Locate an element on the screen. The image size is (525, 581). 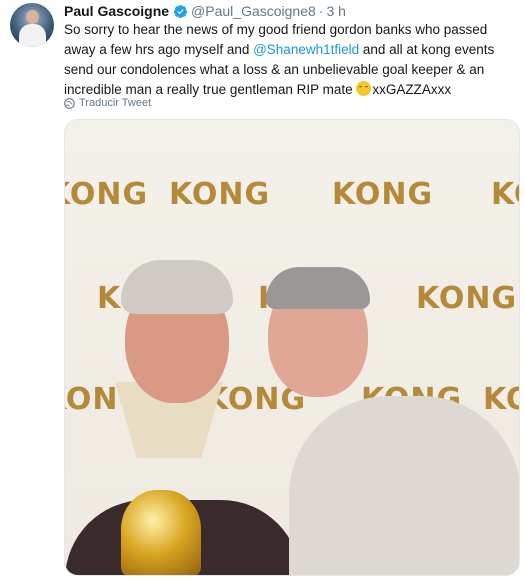
globe-icon is located at coordinates (69, 103).